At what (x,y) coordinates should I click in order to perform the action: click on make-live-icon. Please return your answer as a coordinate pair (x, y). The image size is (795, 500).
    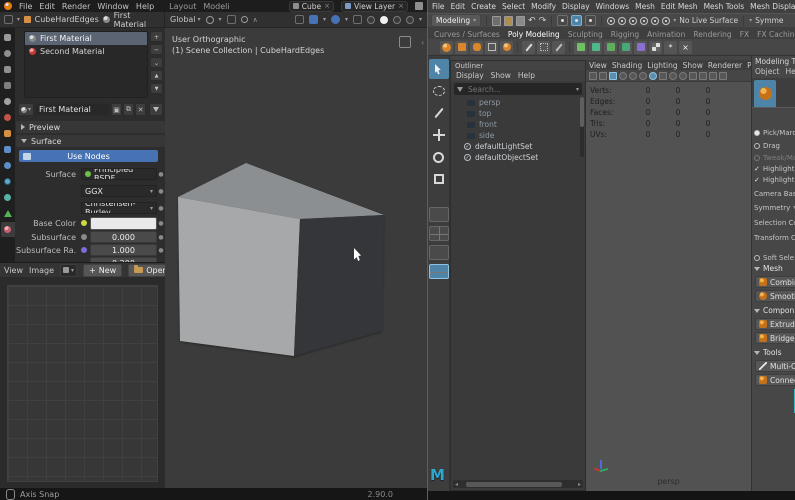
    Looking at the image, I should click on (666, 20).